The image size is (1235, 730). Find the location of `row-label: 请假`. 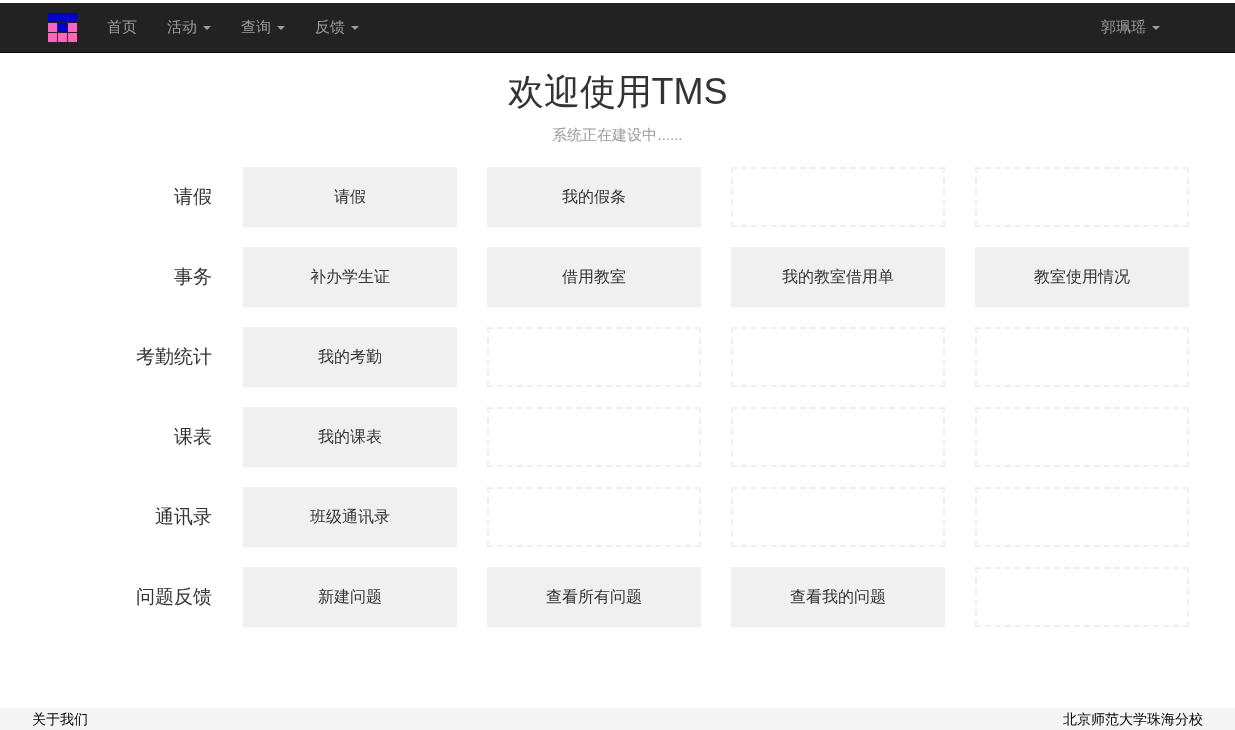

row-label: 请假 is located at coordinates (192, 196).